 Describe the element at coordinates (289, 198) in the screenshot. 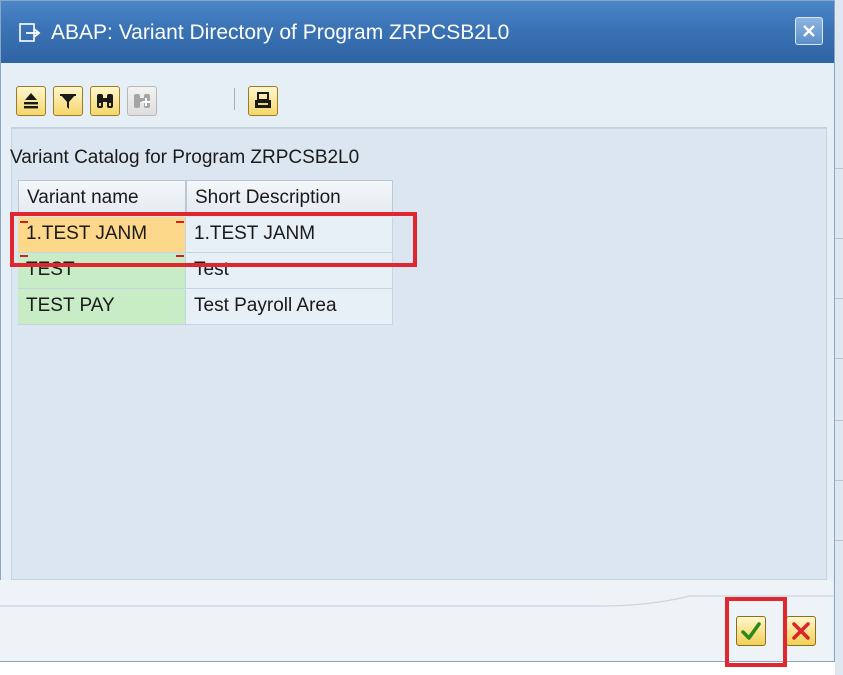

I see `column-header-short-description: Short Description` at that location.